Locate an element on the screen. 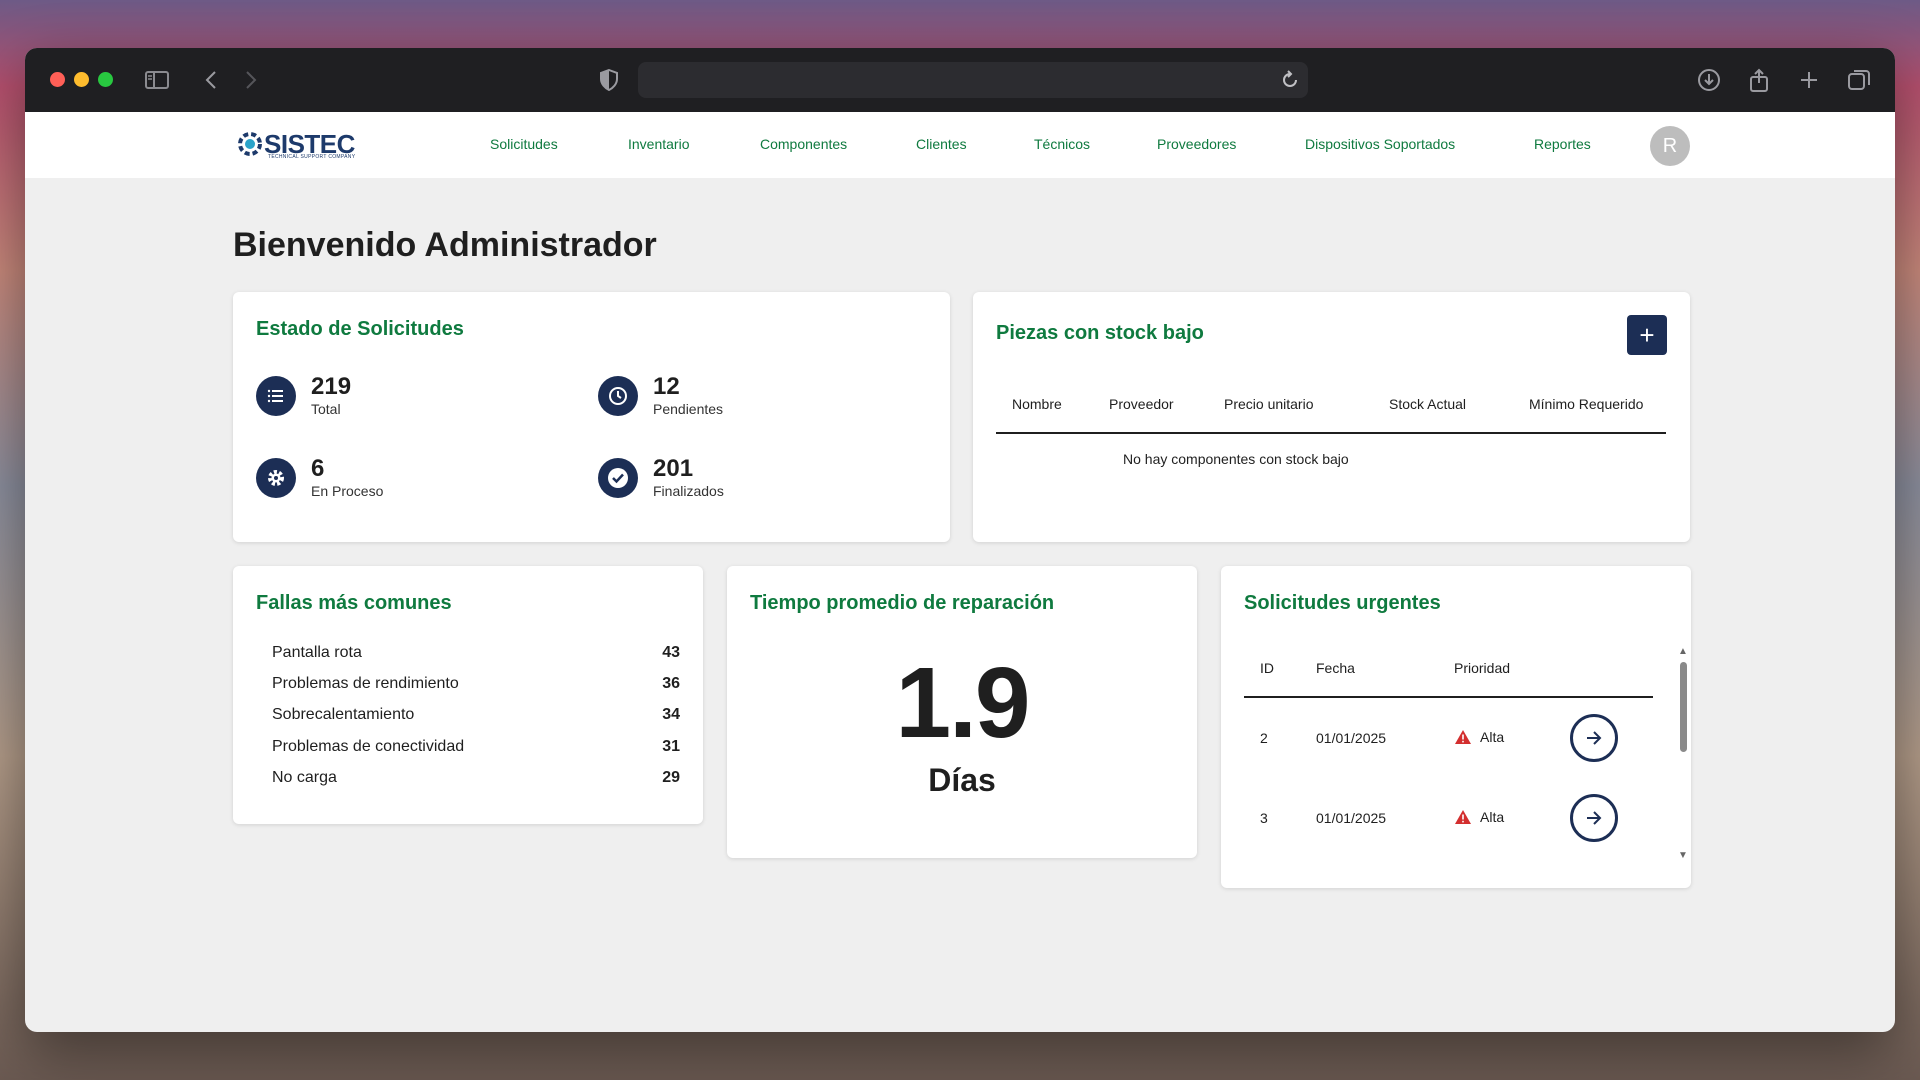 The width and height of the screenshot is (1920, 1080). nav-componentes: Componentes is located at coordinates (803, 144).